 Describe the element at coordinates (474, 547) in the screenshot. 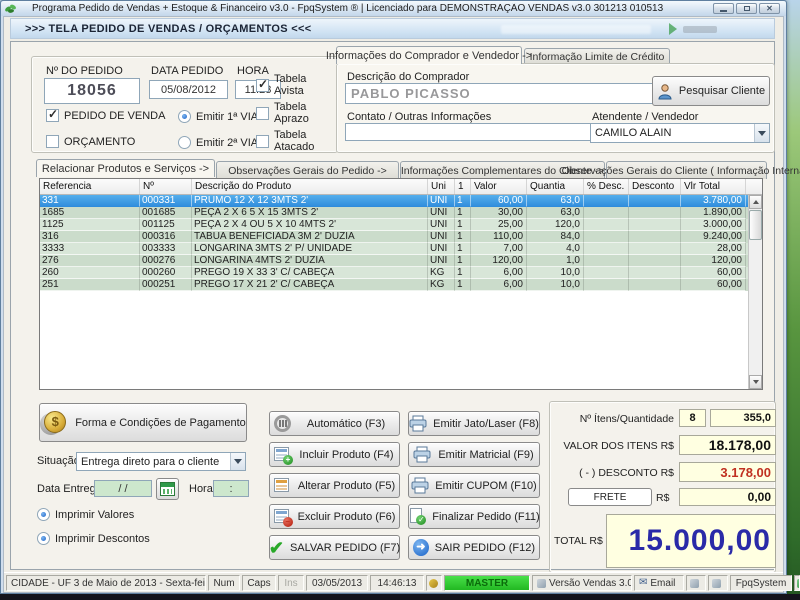

I see `sair-pedido-button: ➜ SAIR PEDIDO (F12)` at that location.